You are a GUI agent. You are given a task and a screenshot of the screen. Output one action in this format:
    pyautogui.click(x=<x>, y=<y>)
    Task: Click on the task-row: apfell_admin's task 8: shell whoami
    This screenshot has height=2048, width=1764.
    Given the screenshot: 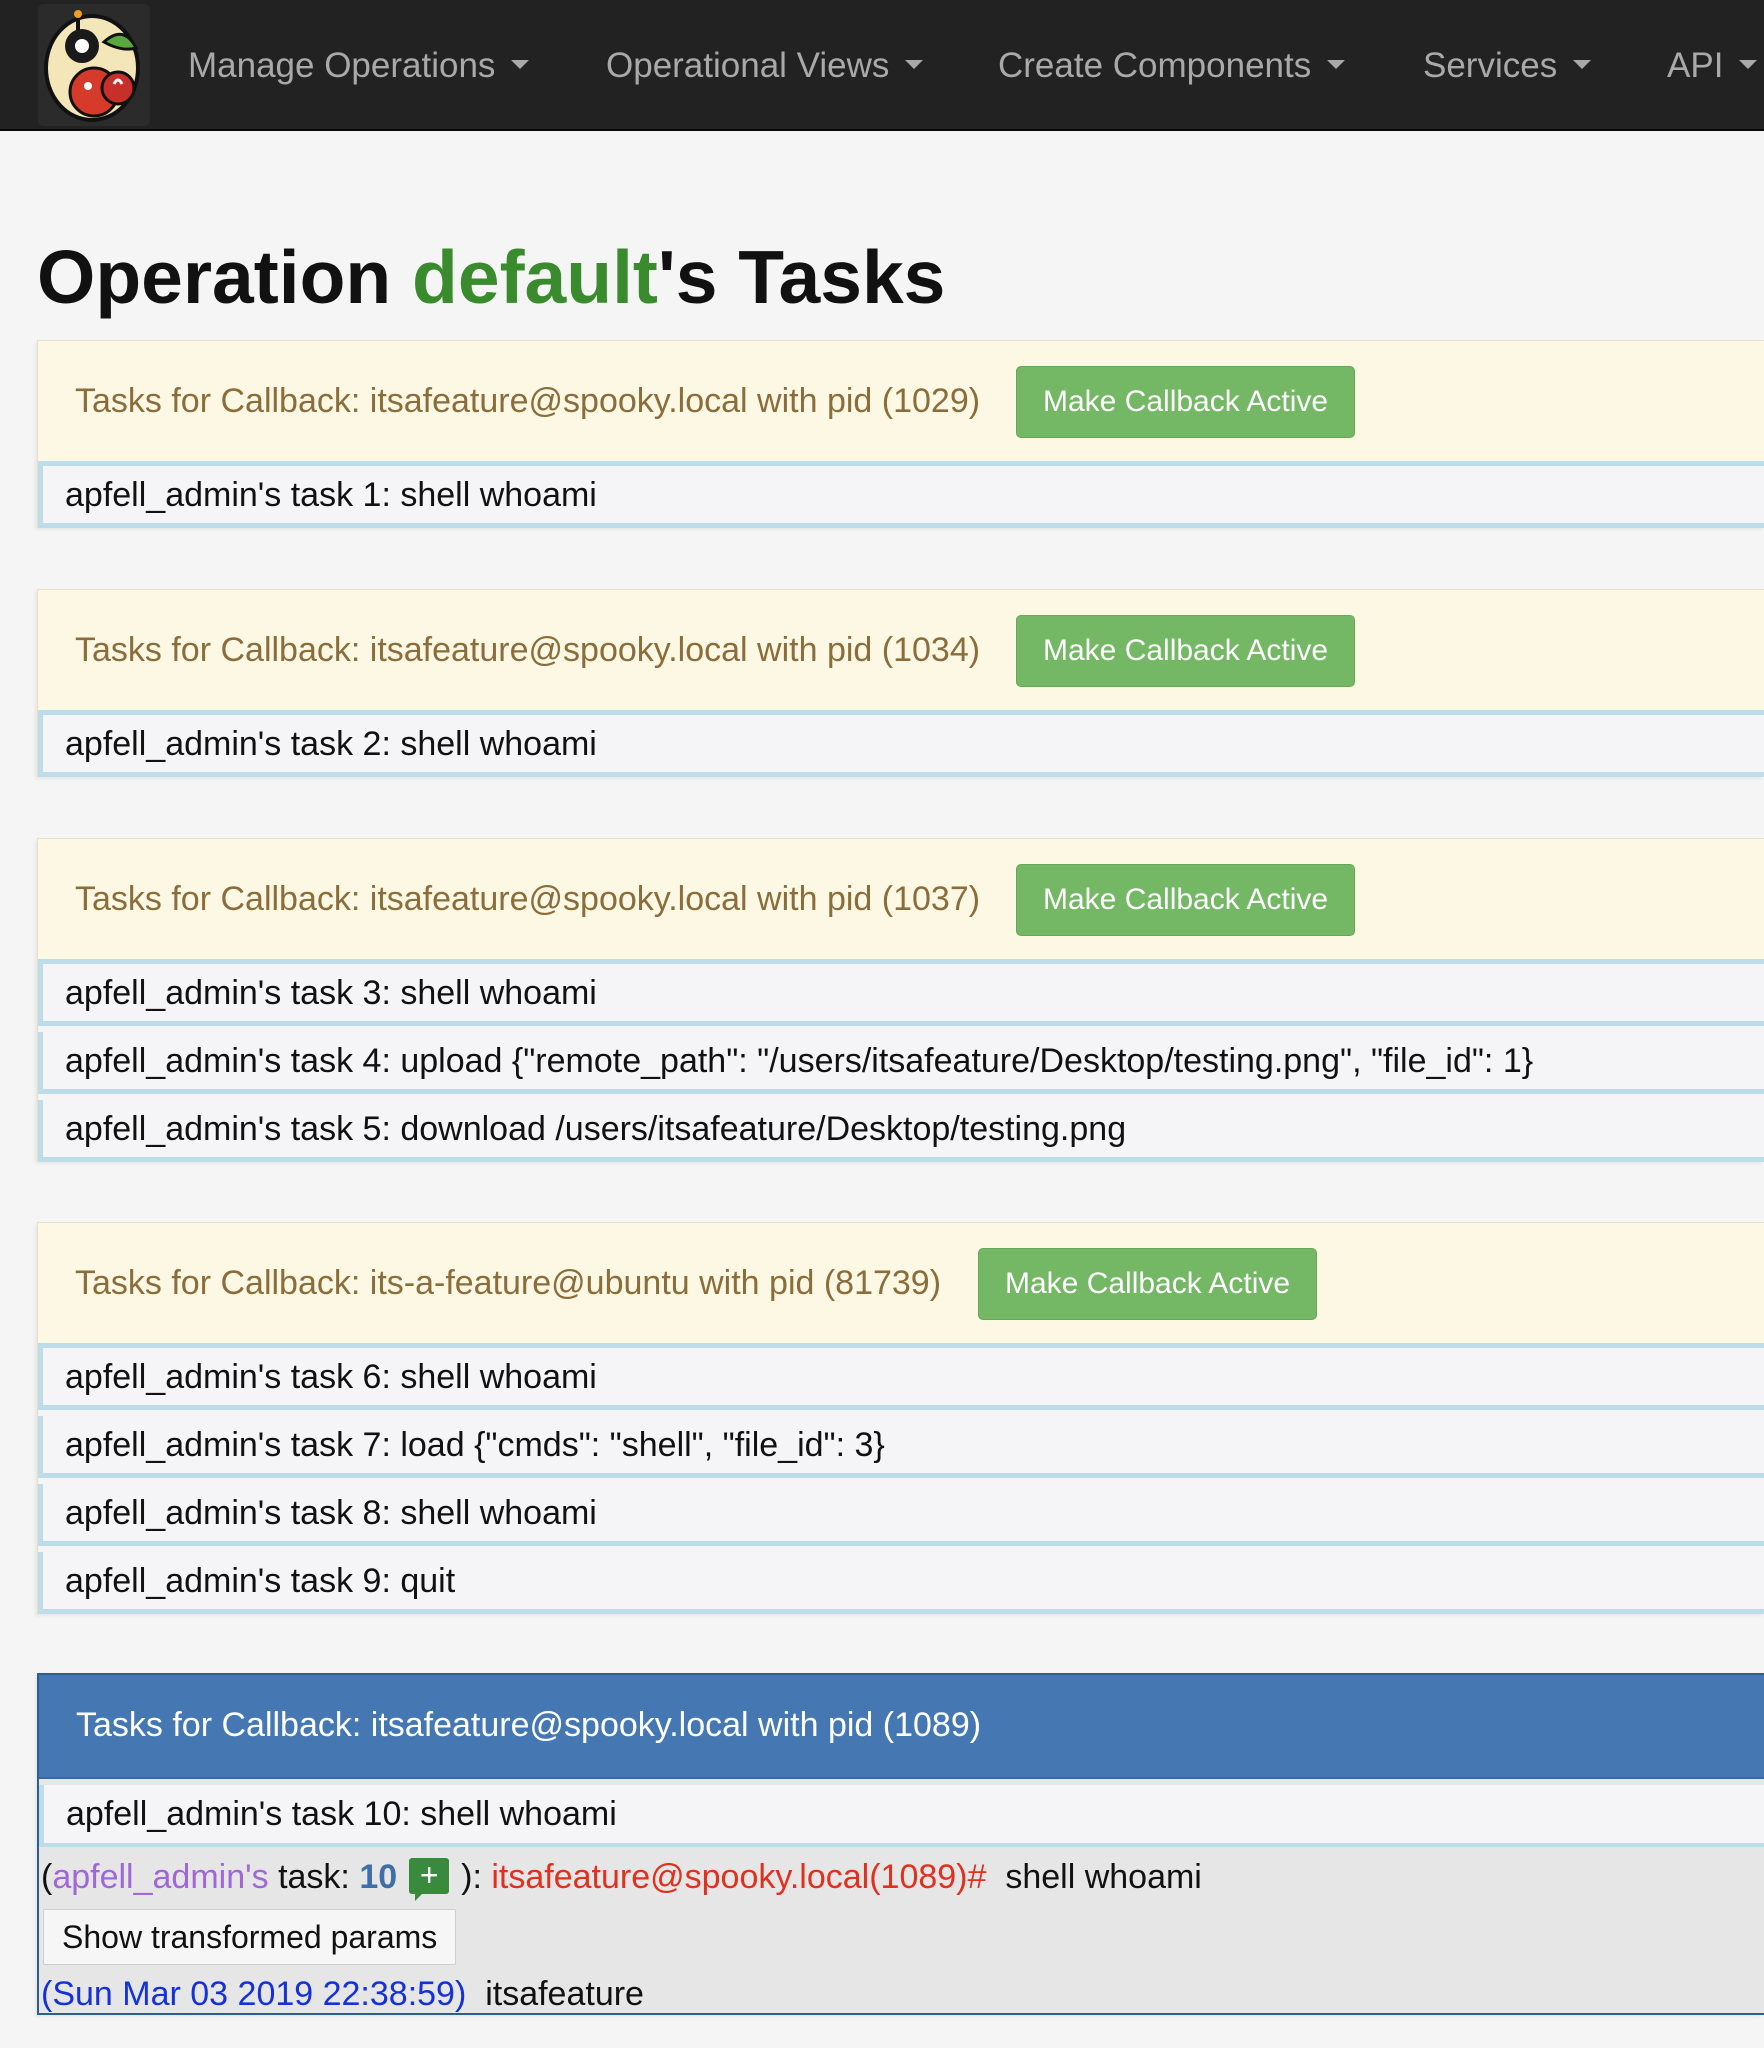 What is the action you would take?
    pyautogui.click(x=901, y=1515)
    